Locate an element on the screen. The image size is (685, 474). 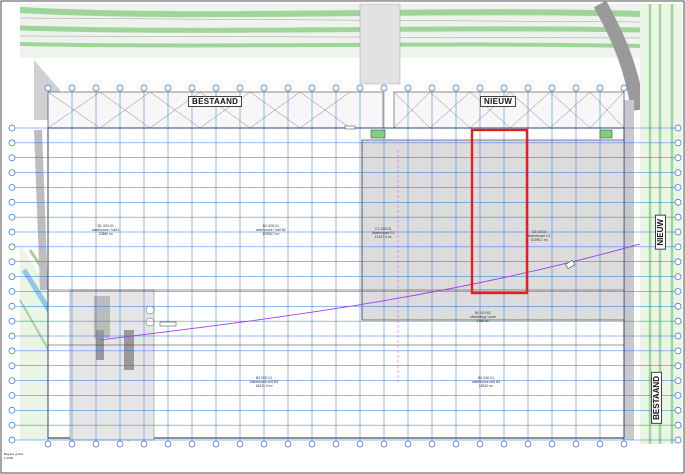
area-label-c2: C2 G0.01 Warehouse C2 10295.1 m² is located at coordinates (539, 236).